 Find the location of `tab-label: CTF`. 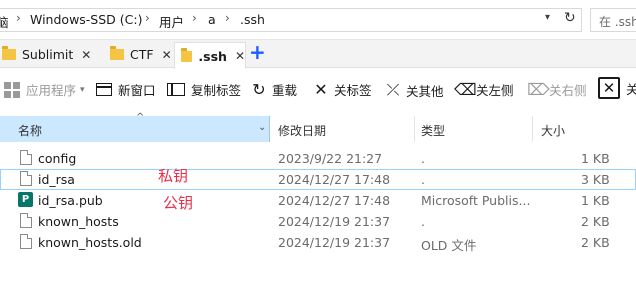

tab-label: CTF is located at coordinates (142, 54).